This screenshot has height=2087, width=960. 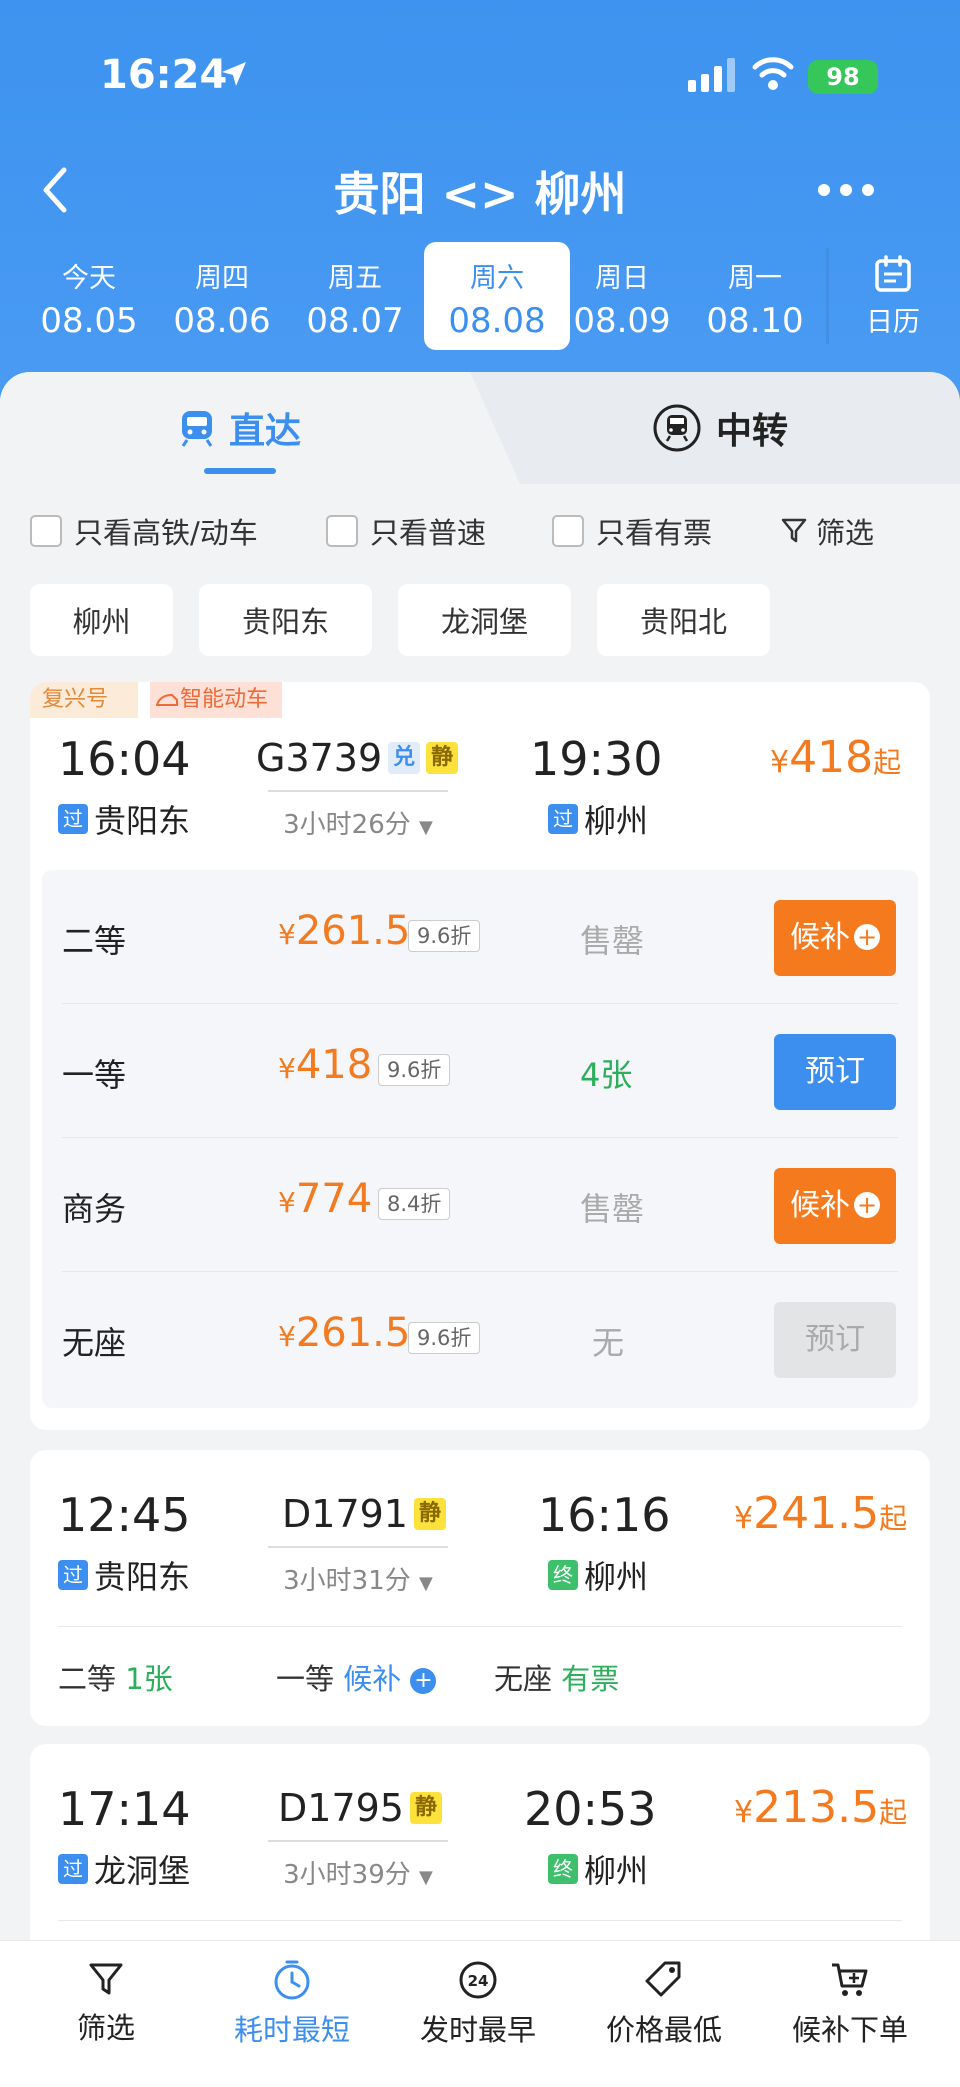 What do you see at coordinates (164, 75) in the screenshot?
I see `status-time: 16:24` at bounding box center [164, 75].